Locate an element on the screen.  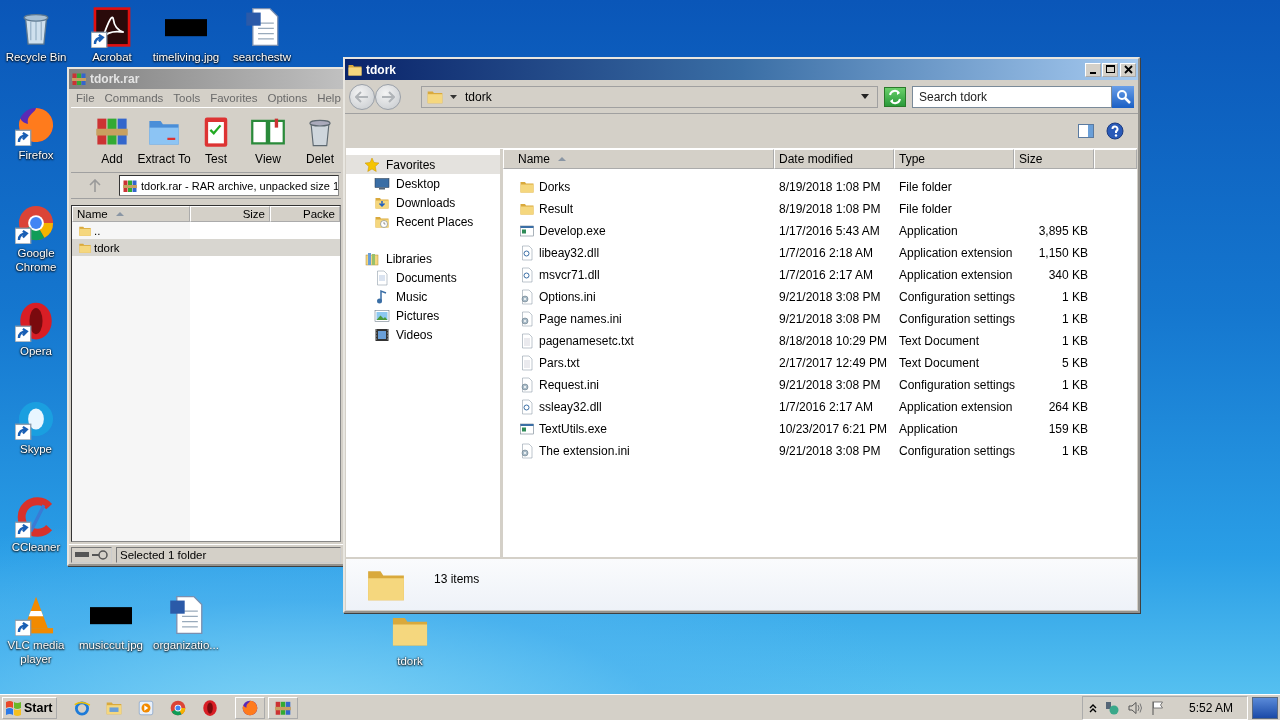
address-bar: tdork is located at coordinates (649, 96).